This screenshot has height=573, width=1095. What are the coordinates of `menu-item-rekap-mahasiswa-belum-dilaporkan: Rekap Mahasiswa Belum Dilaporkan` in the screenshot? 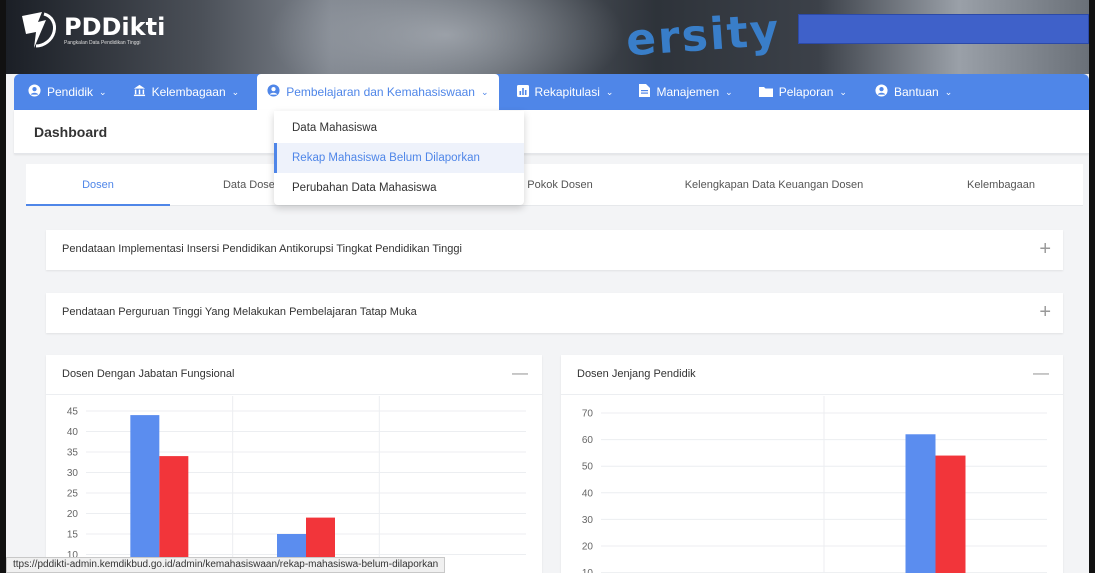 It's located at (399, 158).